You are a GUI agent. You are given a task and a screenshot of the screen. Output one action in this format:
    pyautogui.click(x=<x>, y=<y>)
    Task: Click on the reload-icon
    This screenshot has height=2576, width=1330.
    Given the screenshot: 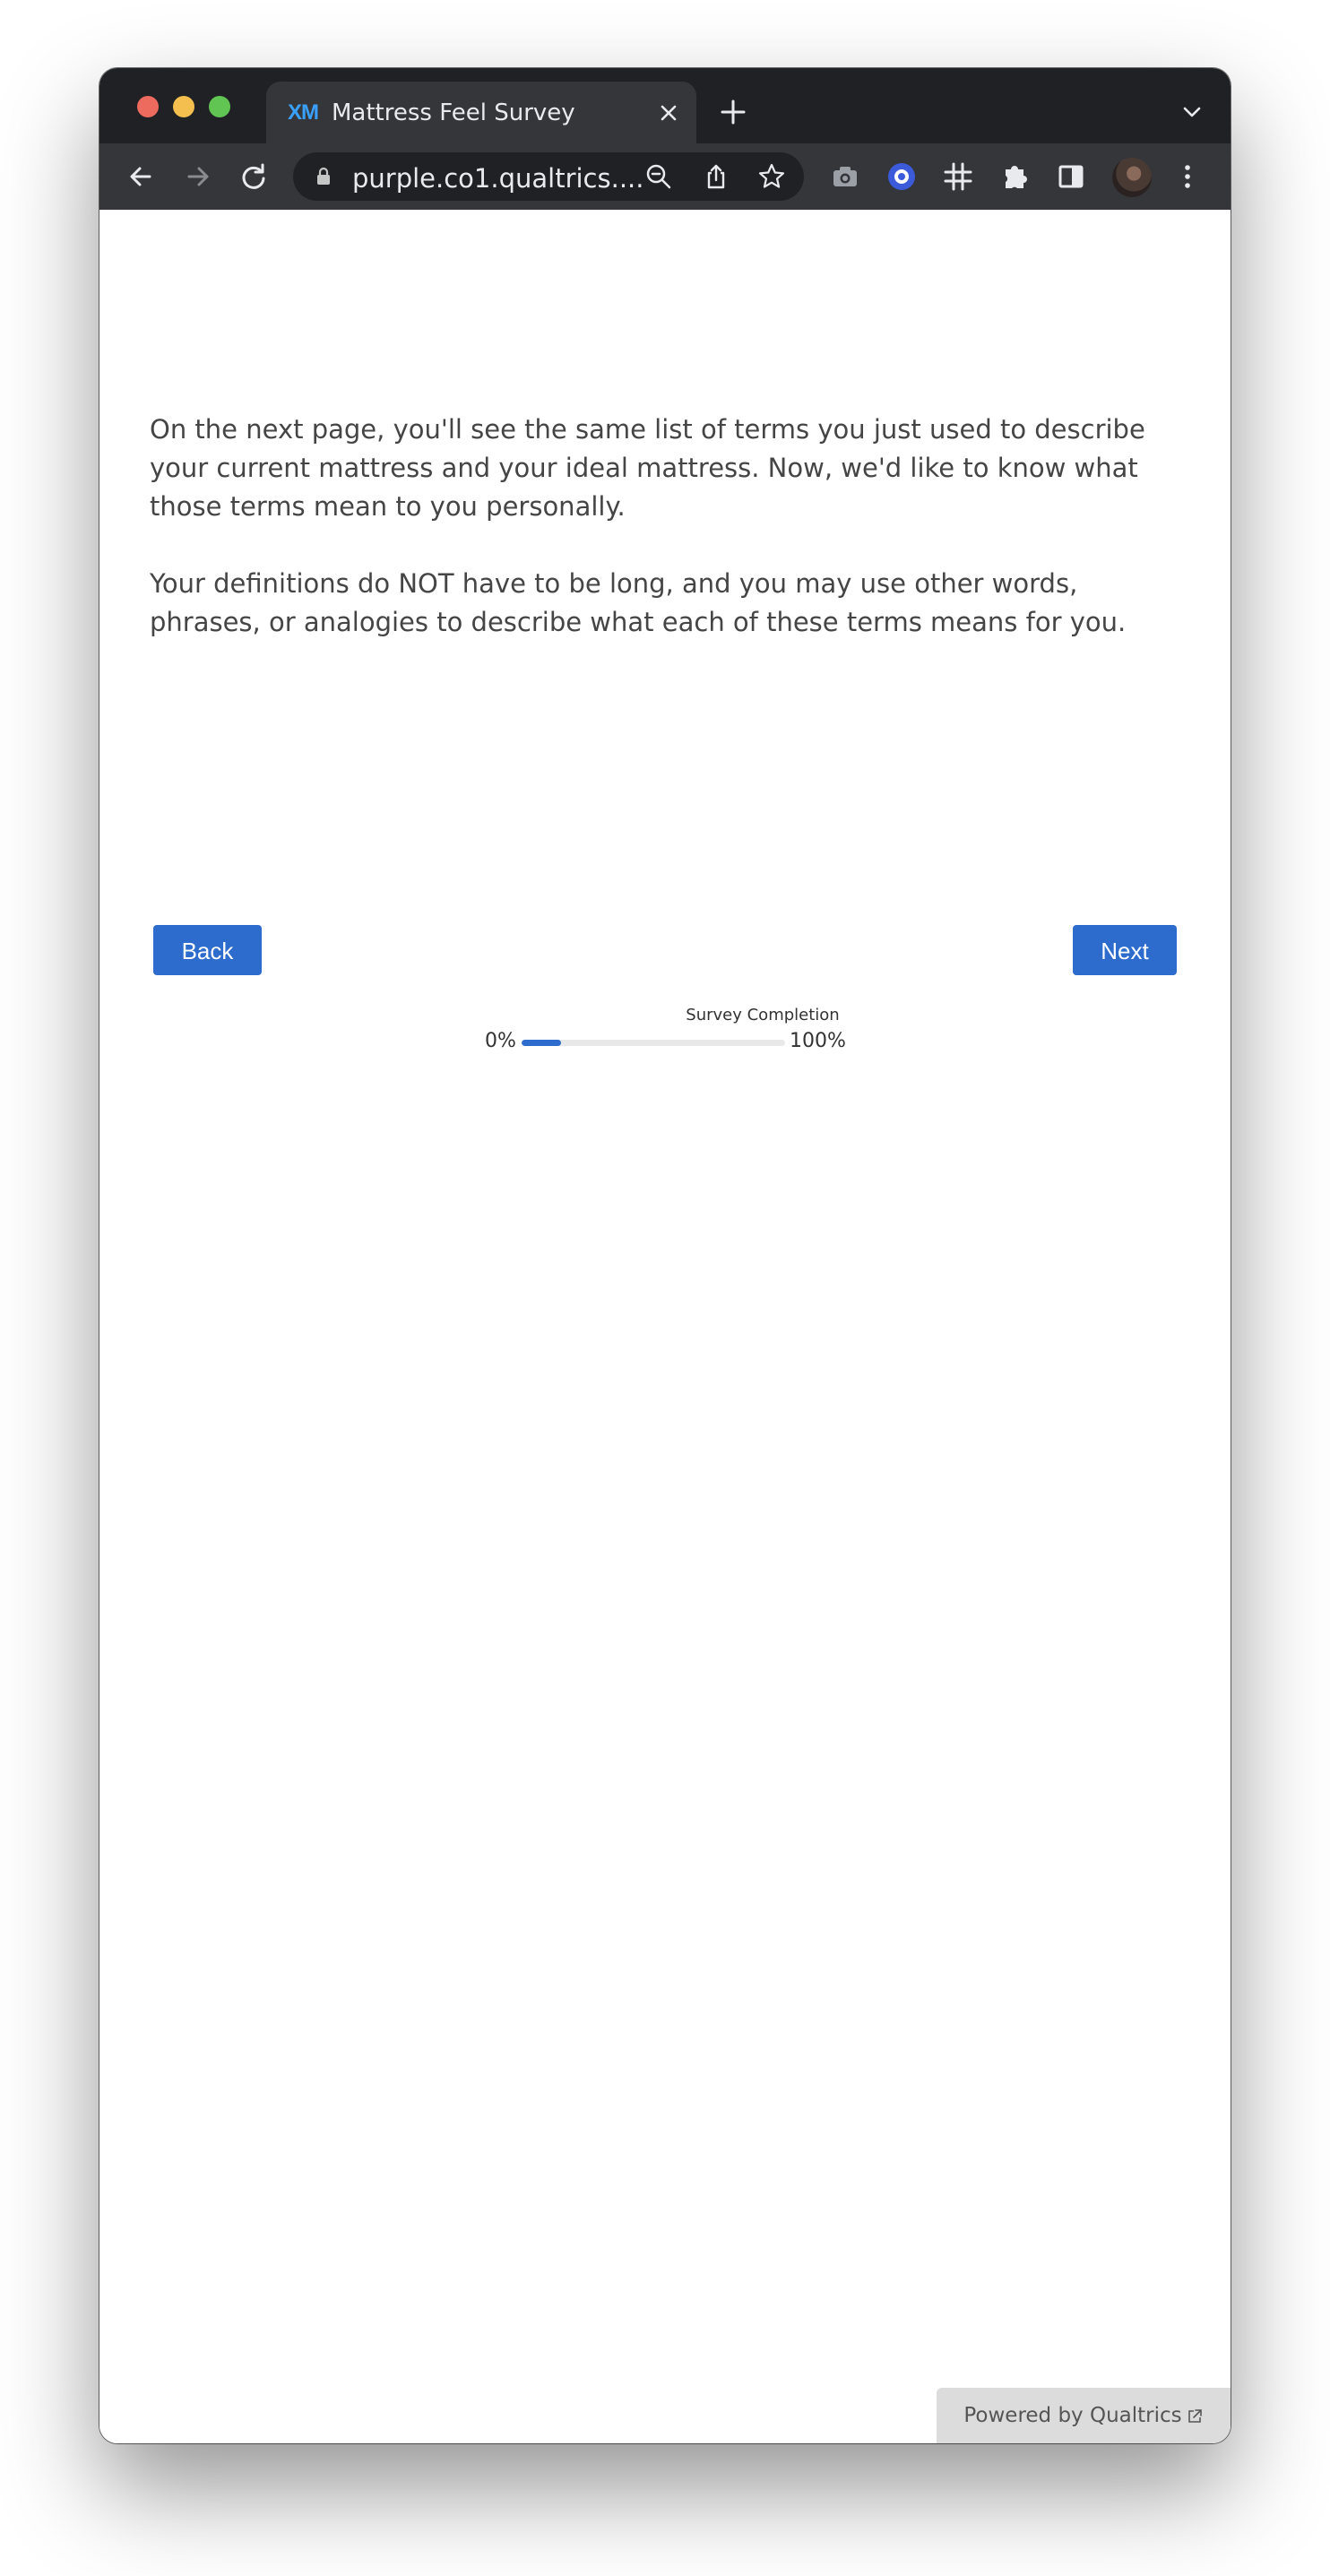 What is the action you would take?
    pyautogui.click(x=254, y=176)
    